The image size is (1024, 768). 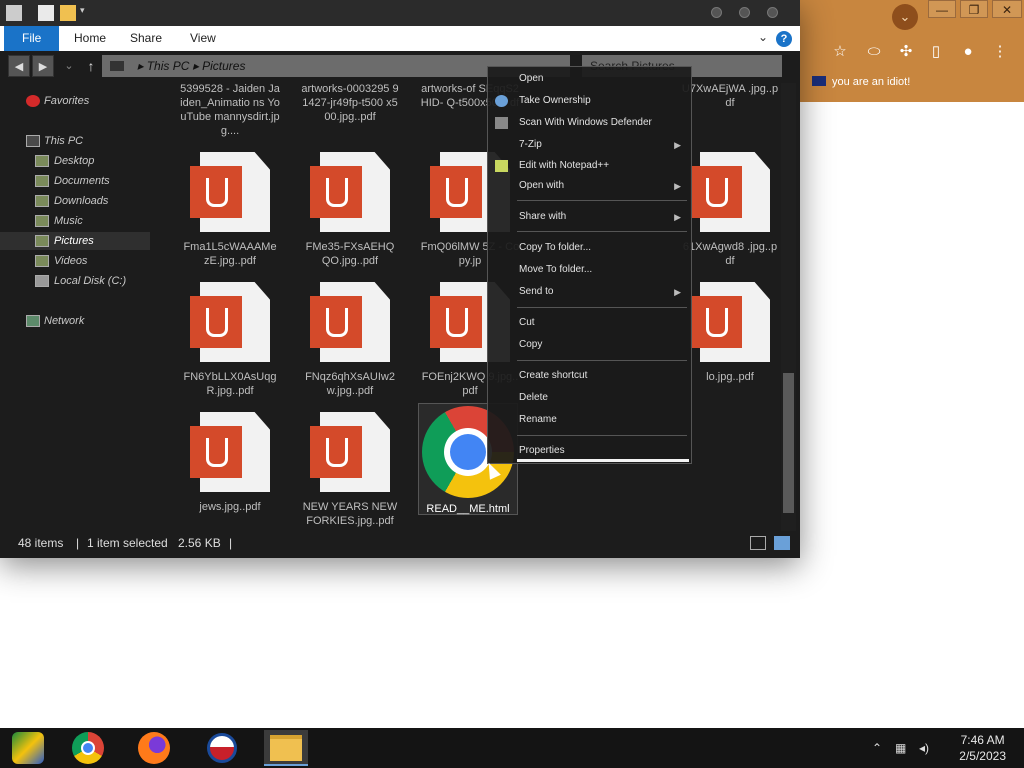 What do you see at coordinates (75, 261) in the screenshot?
I see `sidebar-item-videos: Videos` at bounding box center [75, 261].